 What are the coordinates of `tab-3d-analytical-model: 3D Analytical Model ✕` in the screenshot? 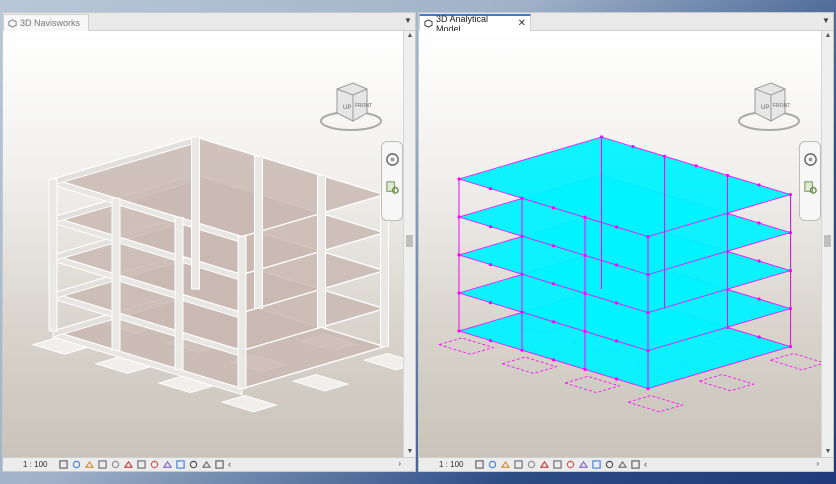 It's located at (475, 24).